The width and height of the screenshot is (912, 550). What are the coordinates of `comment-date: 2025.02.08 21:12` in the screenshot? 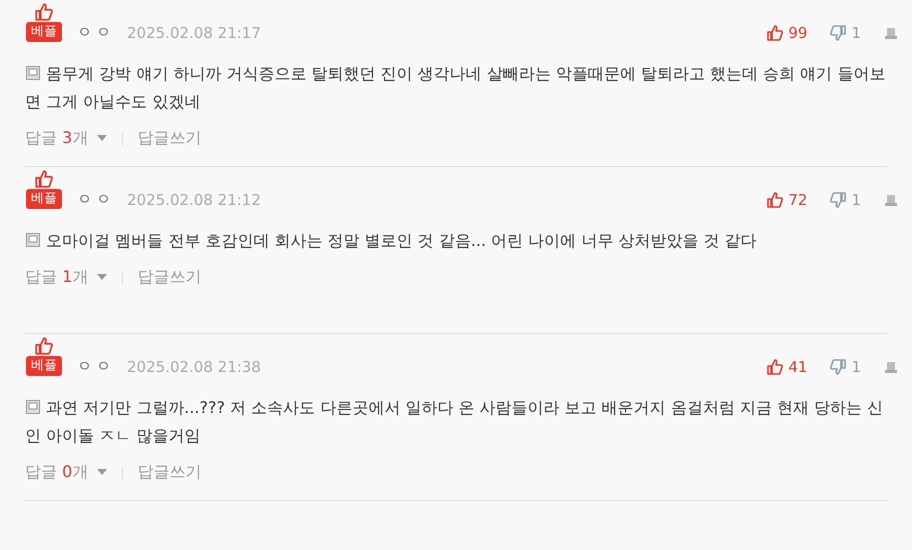 It's located at (194, 200).